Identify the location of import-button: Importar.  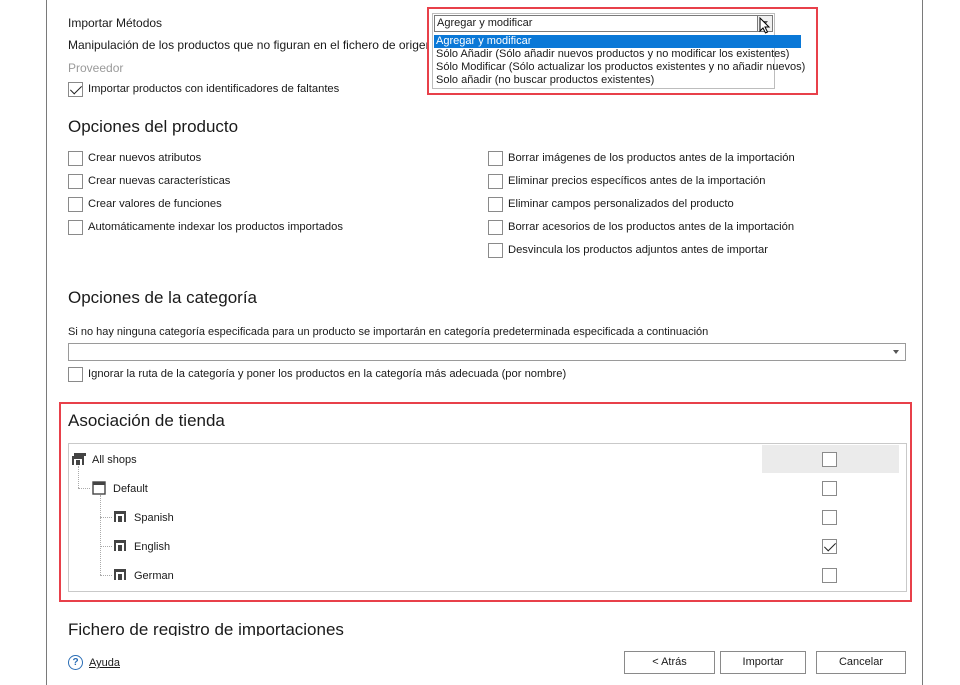
(763, 662).